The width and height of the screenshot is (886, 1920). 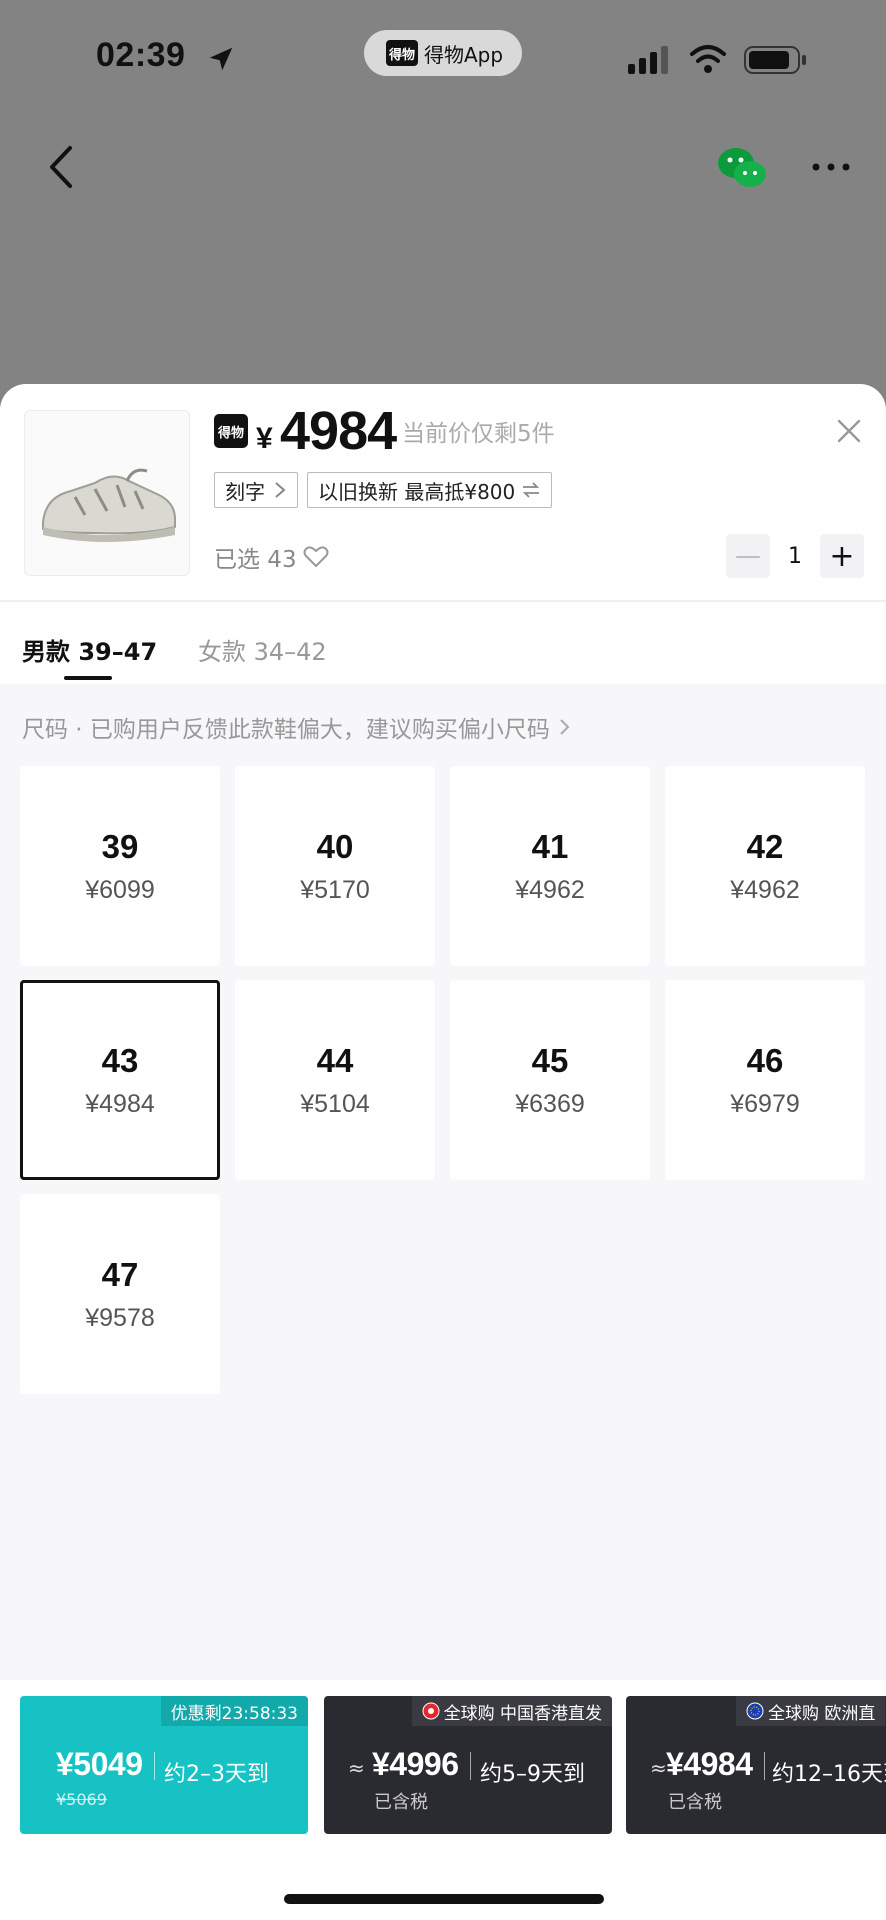 I want to click on size-price: ¥5170, so click(x=335, y=889).